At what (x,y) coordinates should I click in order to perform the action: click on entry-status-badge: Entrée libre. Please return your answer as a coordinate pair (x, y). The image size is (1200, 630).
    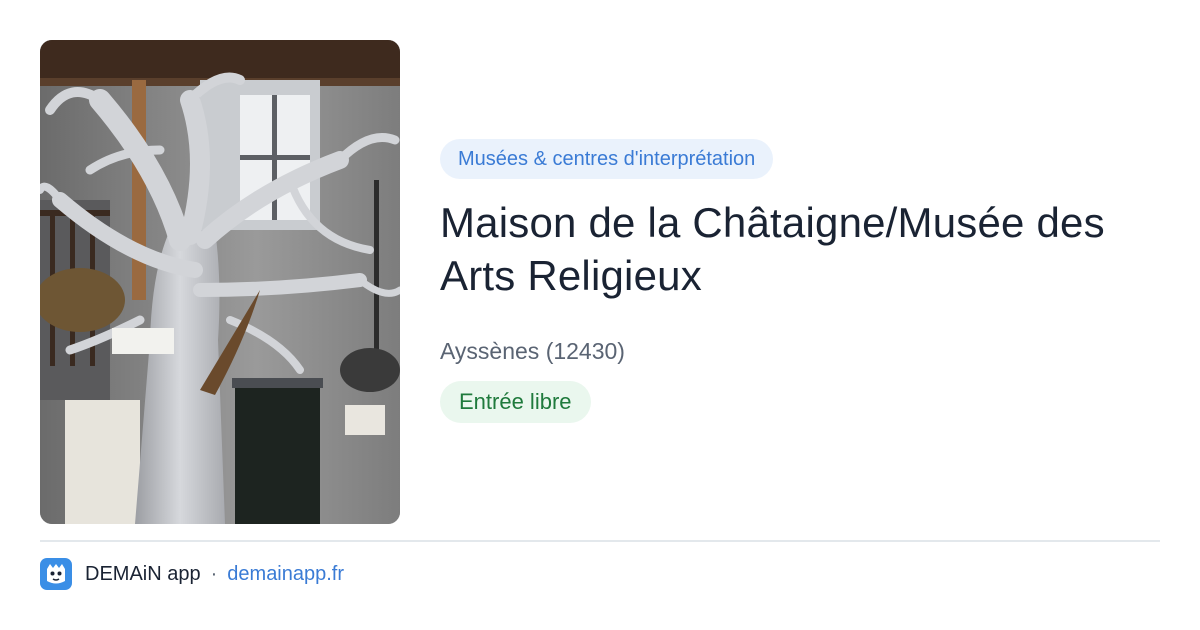
    Looking at the image, I should click on (515, 402).